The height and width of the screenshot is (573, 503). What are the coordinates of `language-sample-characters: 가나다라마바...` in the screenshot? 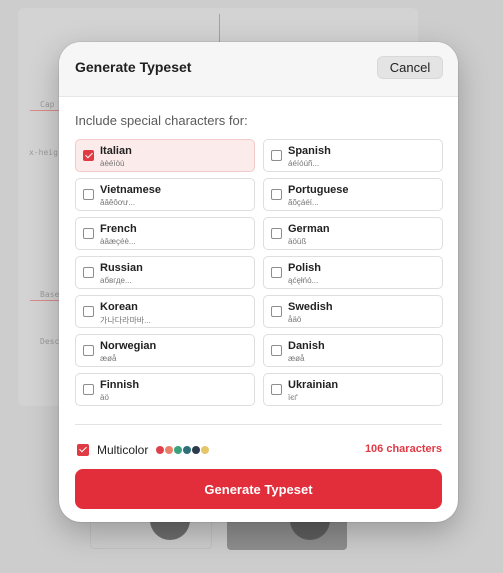 It's located at (125, 320).